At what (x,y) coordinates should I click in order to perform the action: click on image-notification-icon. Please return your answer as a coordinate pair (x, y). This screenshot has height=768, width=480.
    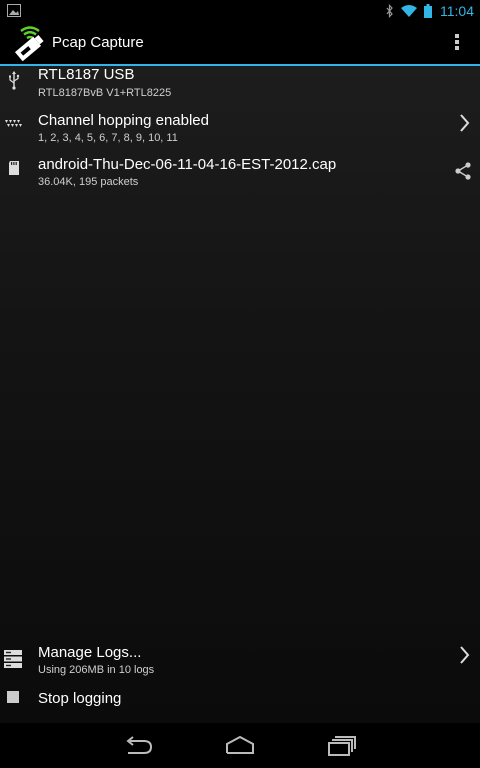
    Looking at the image, I should click on (14, 10).